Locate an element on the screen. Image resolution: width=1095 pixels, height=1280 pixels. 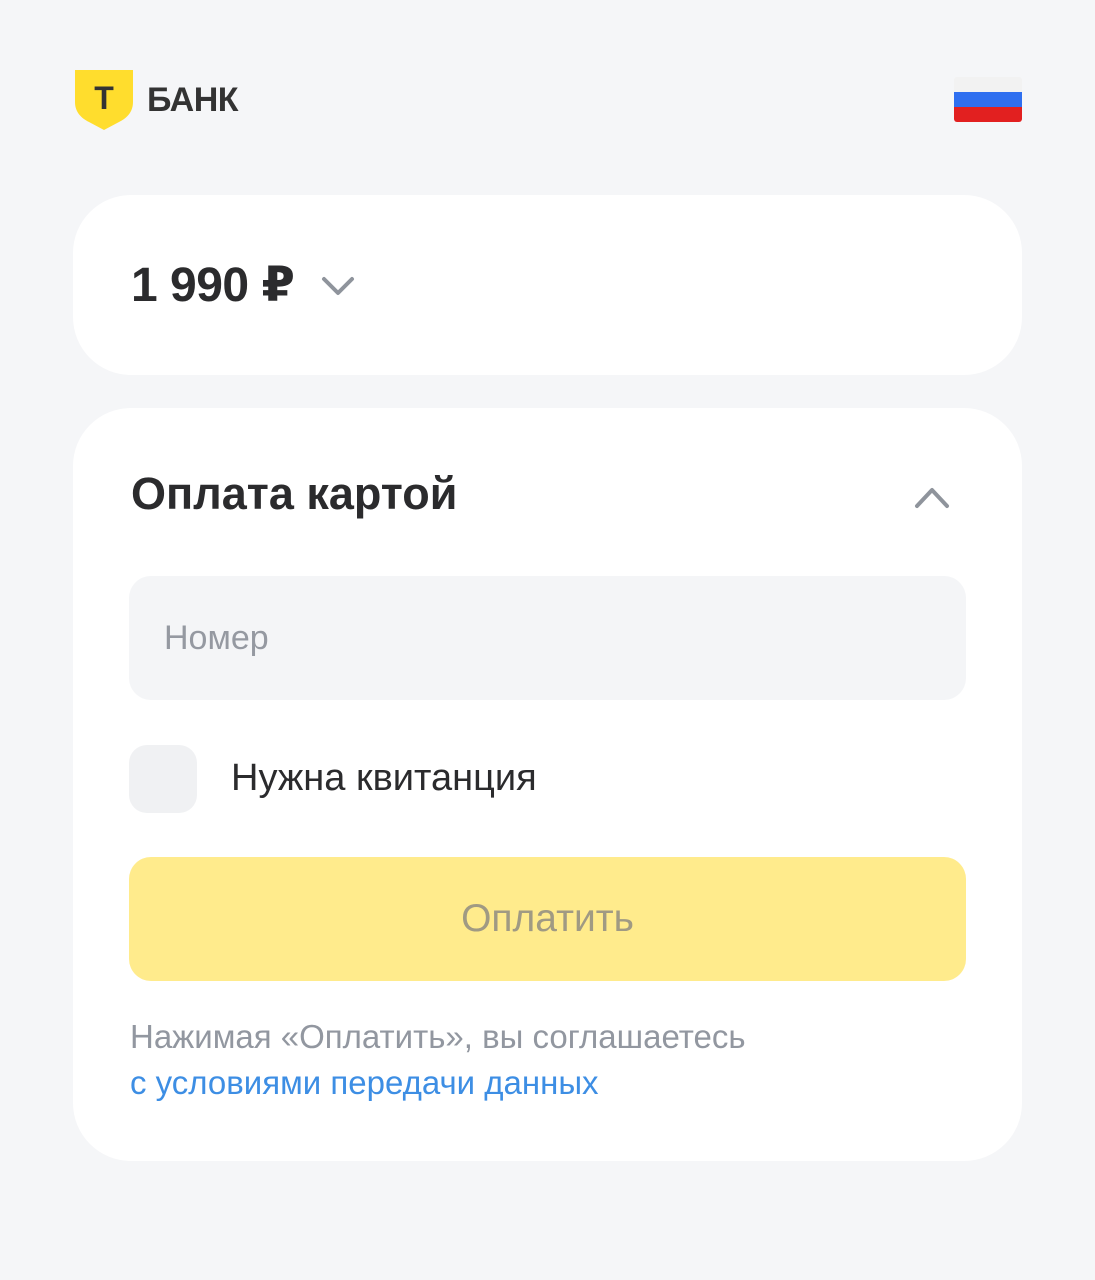
amount-selector: 1 990 ₽ is located at coordinates (243, 285).